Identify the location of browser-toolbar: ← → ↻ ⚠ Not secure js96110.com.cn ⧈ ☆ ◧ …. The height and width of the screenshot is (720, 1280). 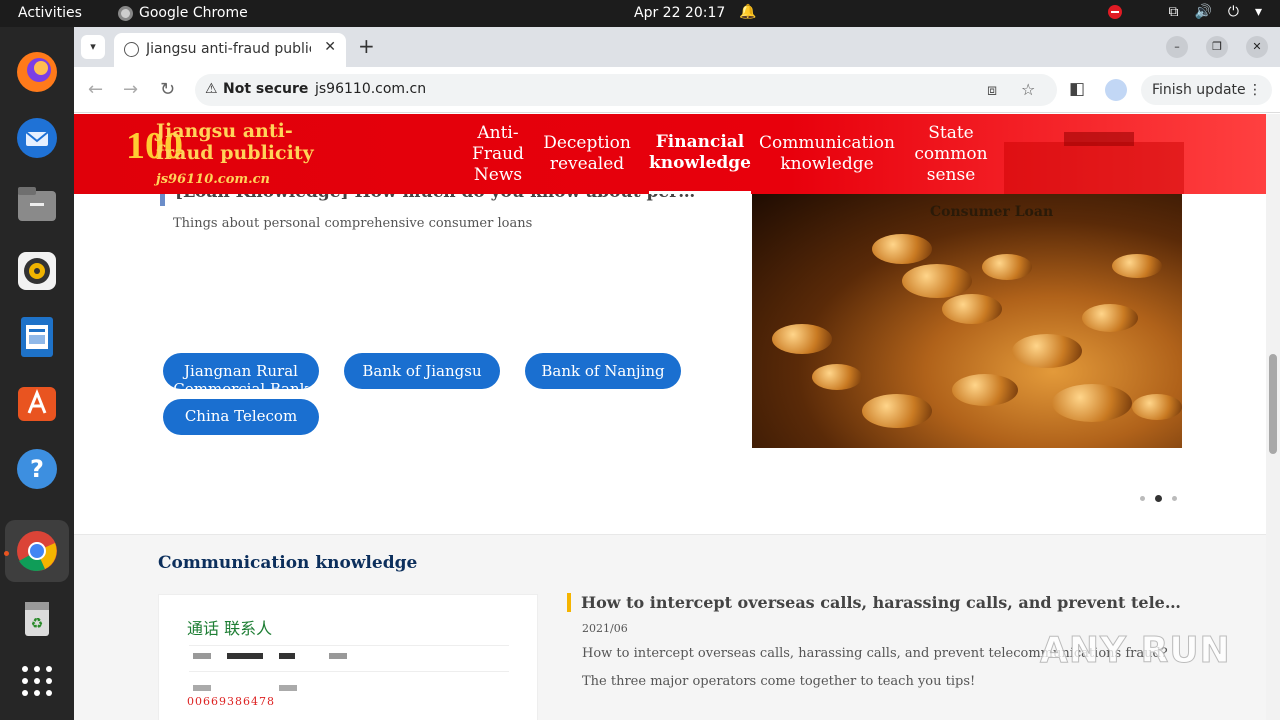
(677, 90).